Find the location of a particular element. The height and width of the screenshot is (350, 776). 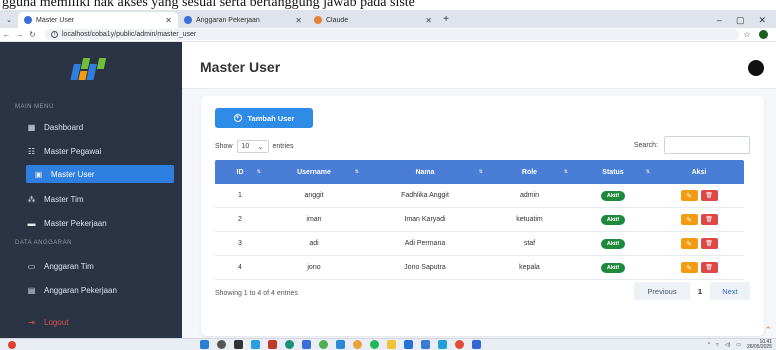

briefcase-icon: ▬ is located at coordinates (31, 223).